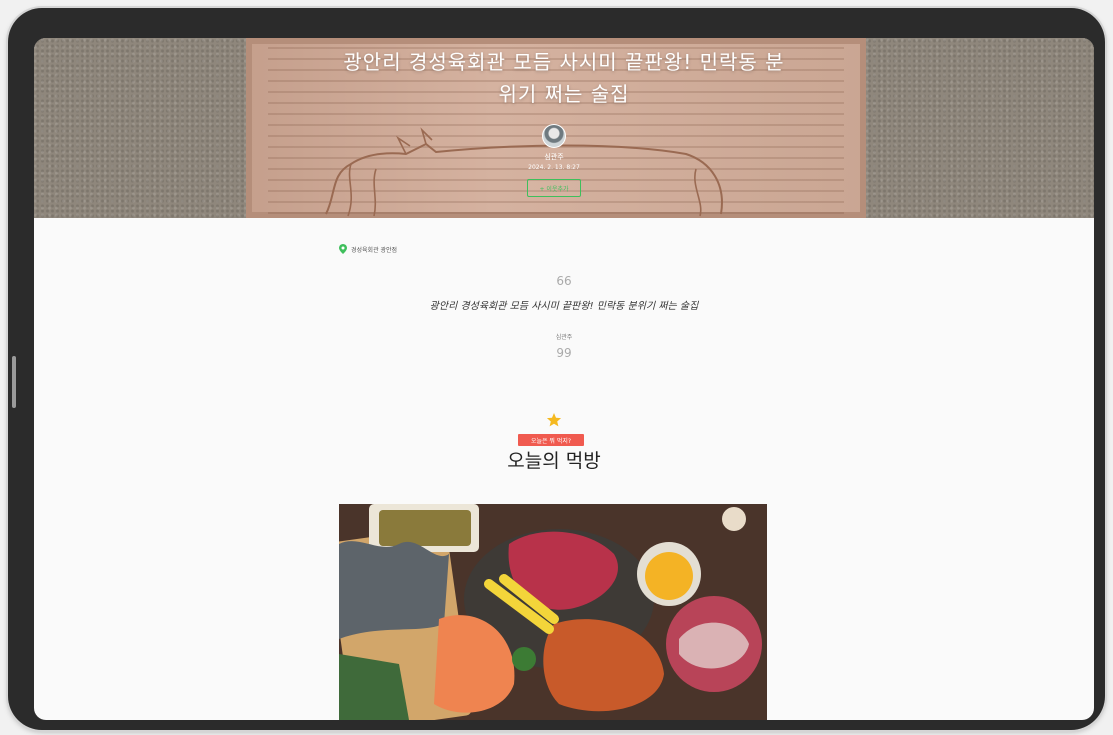  I want to click on section-title: 오늘의 먹방, so click(554, 461).